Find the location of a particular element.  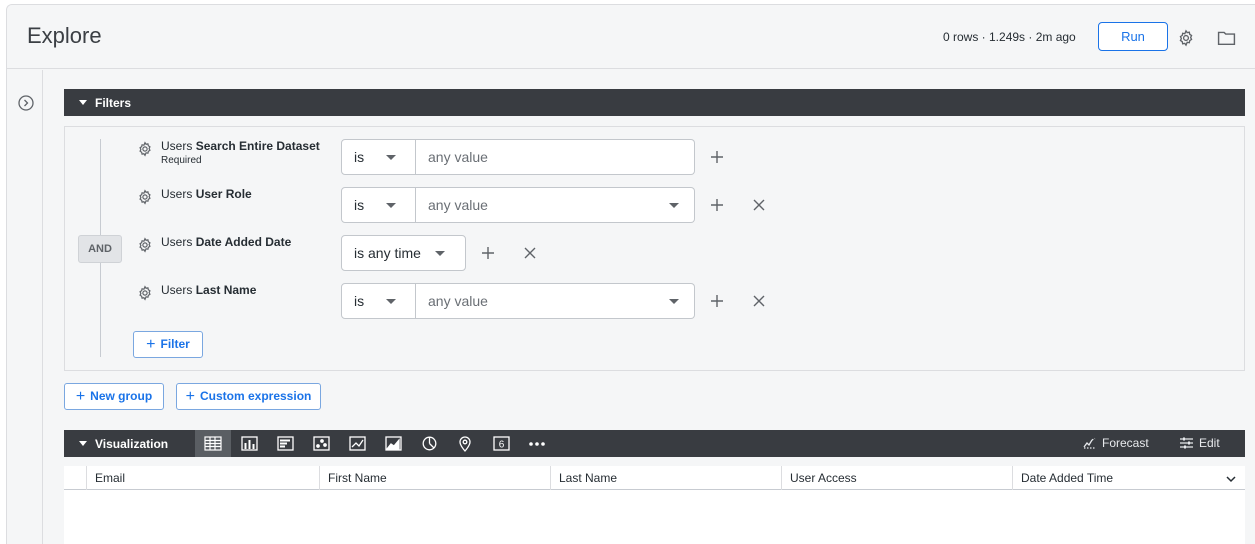

and-logic-badge: AND is located at coordinates (100, 249).